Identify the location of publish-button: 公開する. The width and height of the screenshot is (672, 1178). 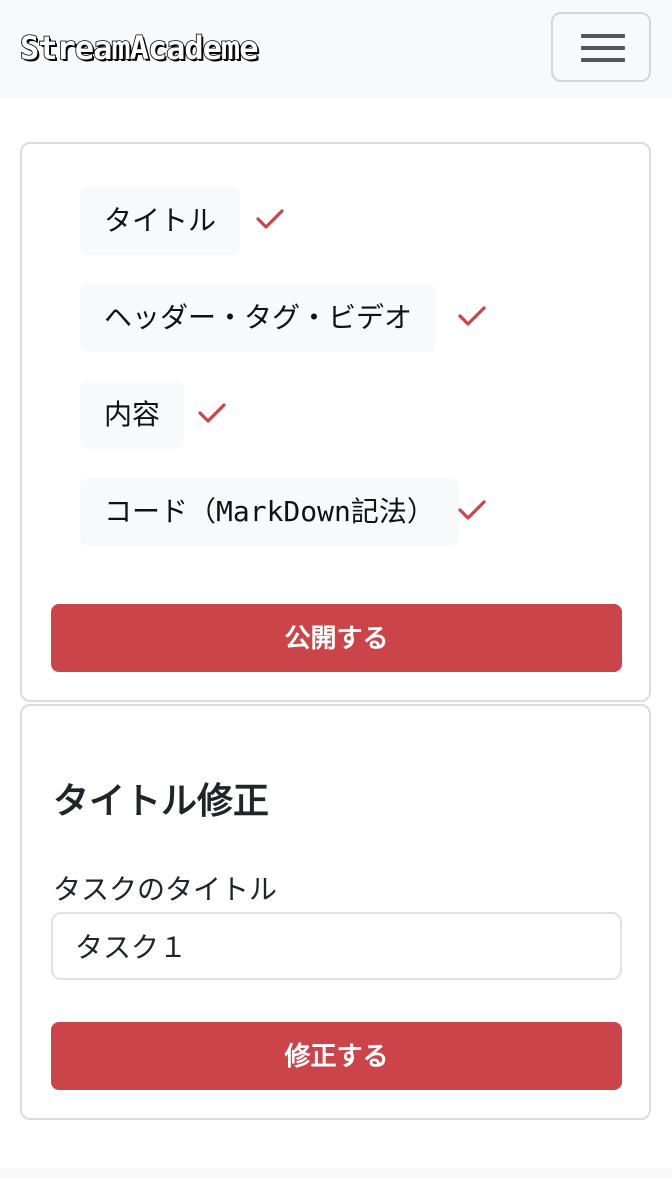
(336, 638).